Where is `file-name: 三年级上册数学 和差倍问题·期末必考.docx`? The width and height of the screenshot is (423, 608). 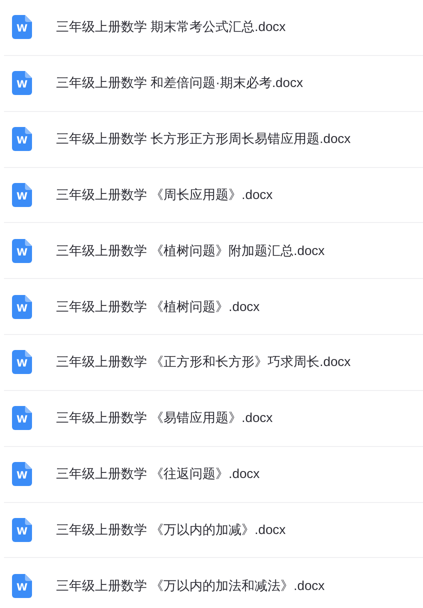 file-name: 三年级上册数学 和差倍问题·期末必考.docx is located at coordinates (180, 83).